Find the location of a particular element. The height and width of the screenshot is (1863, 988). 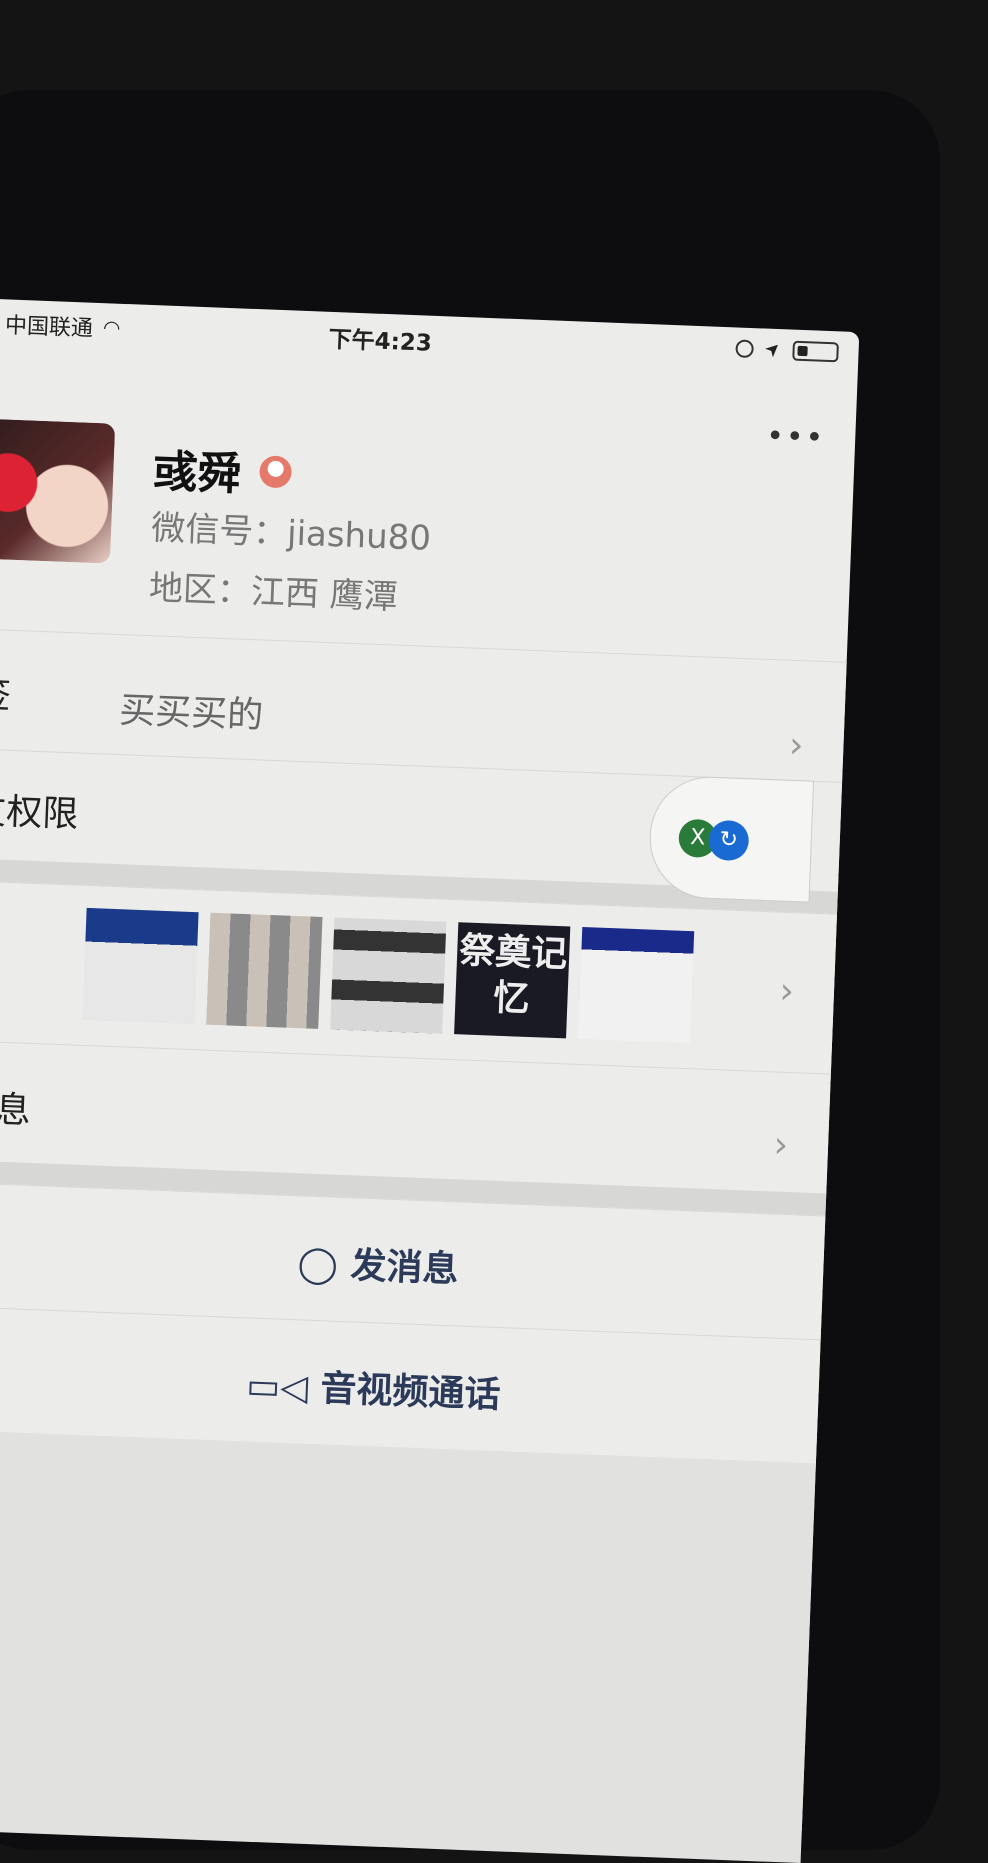

video-camera-icon: ▭◁ is located at coordinates (283, 1387).